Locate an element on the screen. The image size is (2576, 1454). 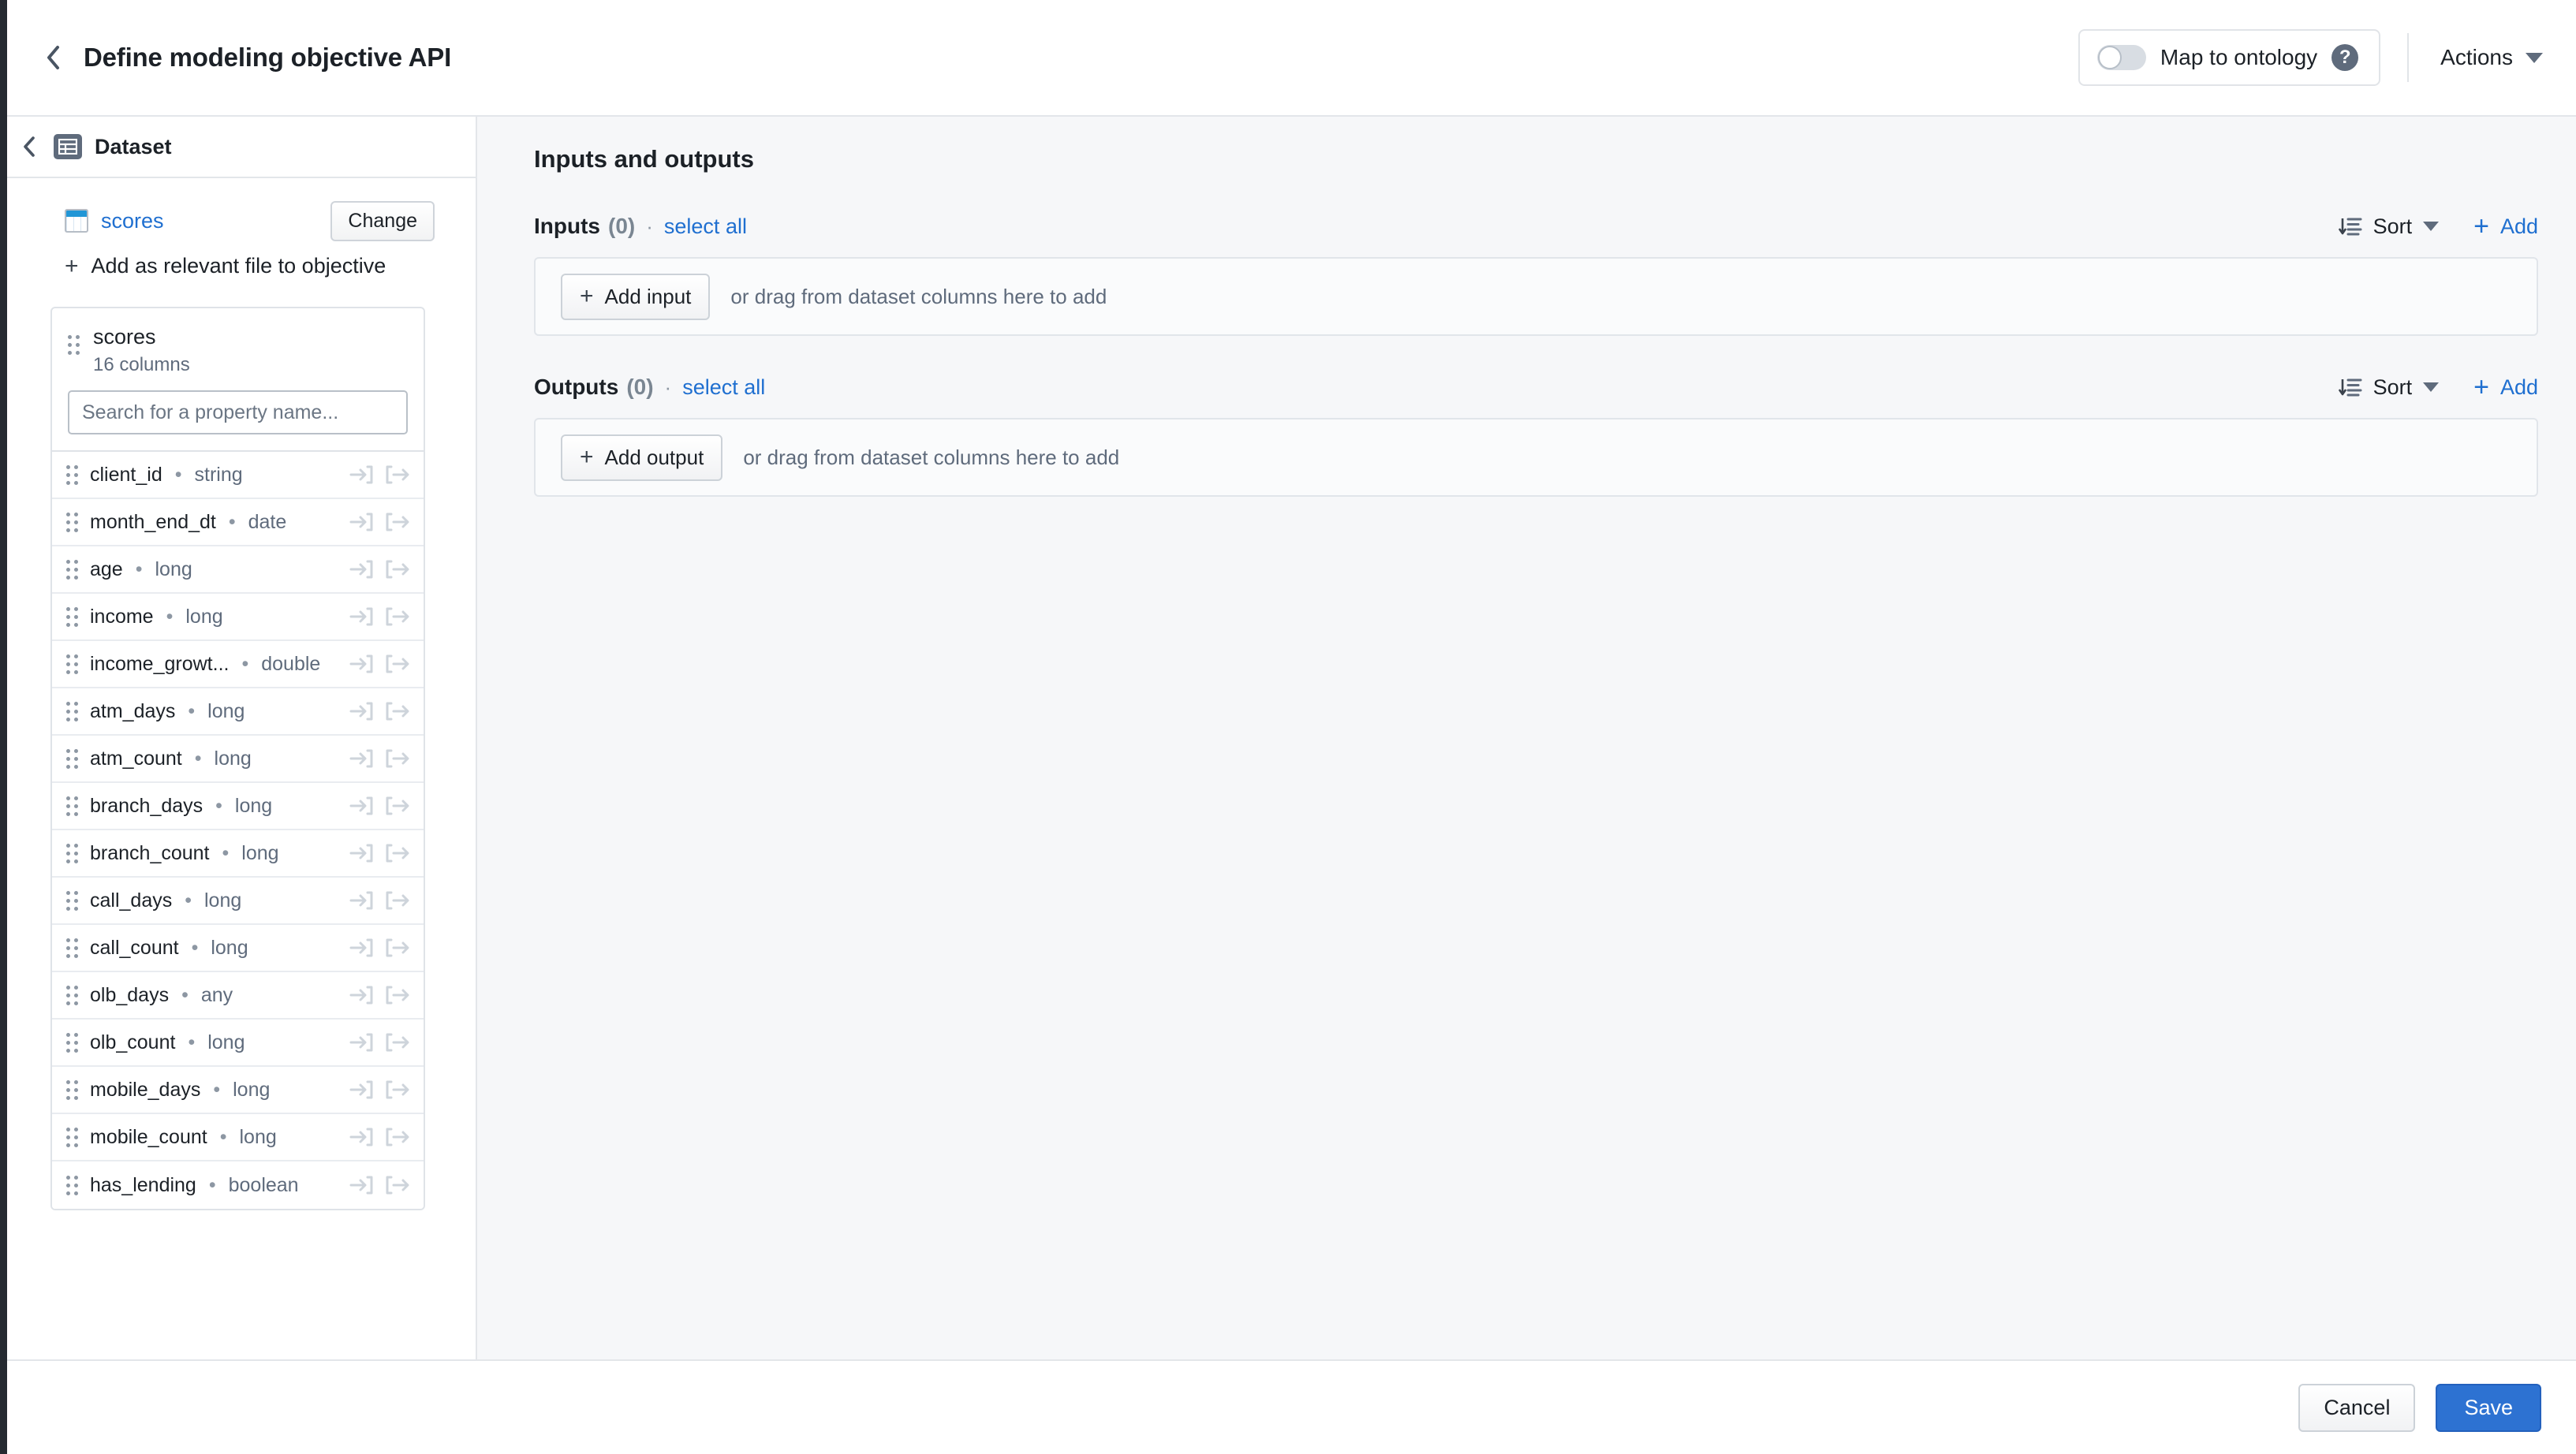
outputs-sort-button: Sort is located at coordinates (2389, 387).